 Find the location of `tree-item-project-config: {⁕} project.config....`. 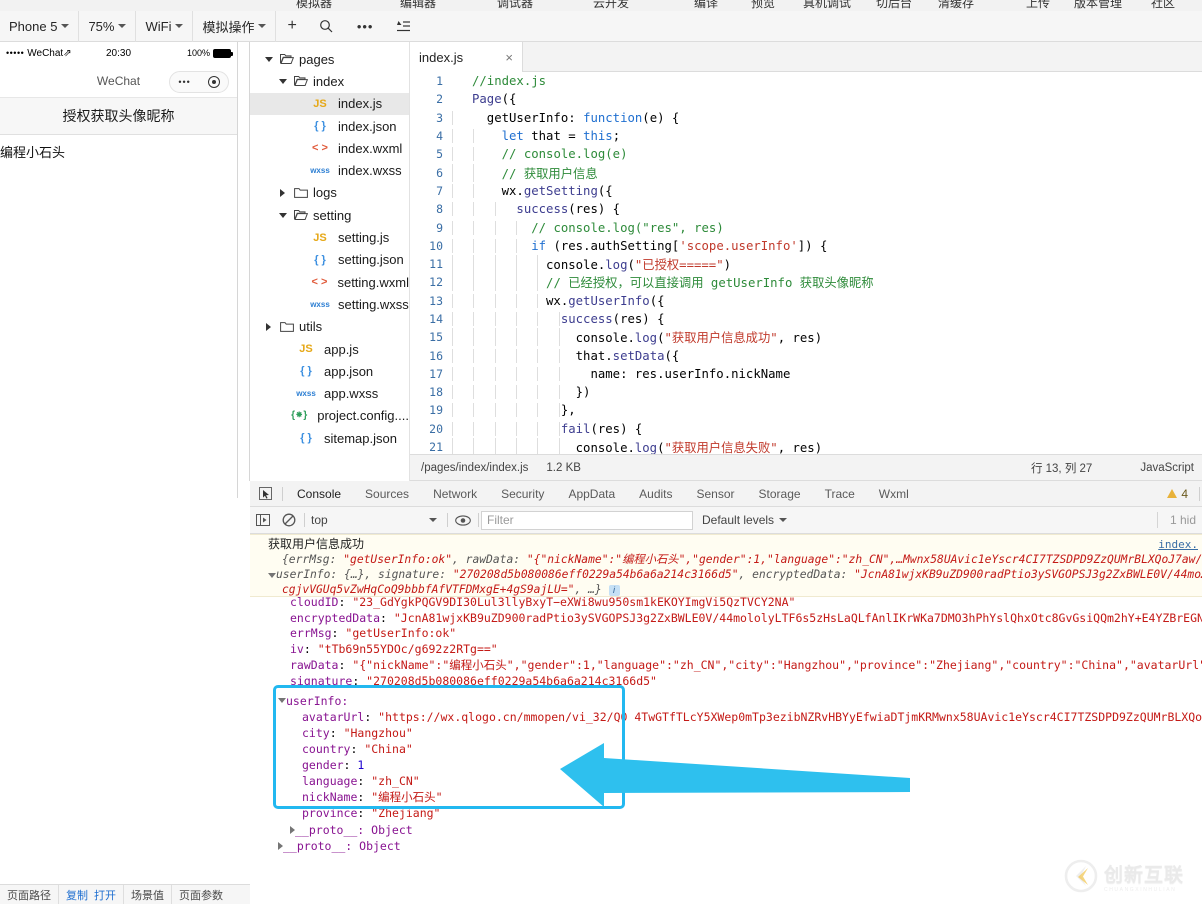

tree-item-project-config: {⁕} project.config.... is located at coordinates (329, 416).